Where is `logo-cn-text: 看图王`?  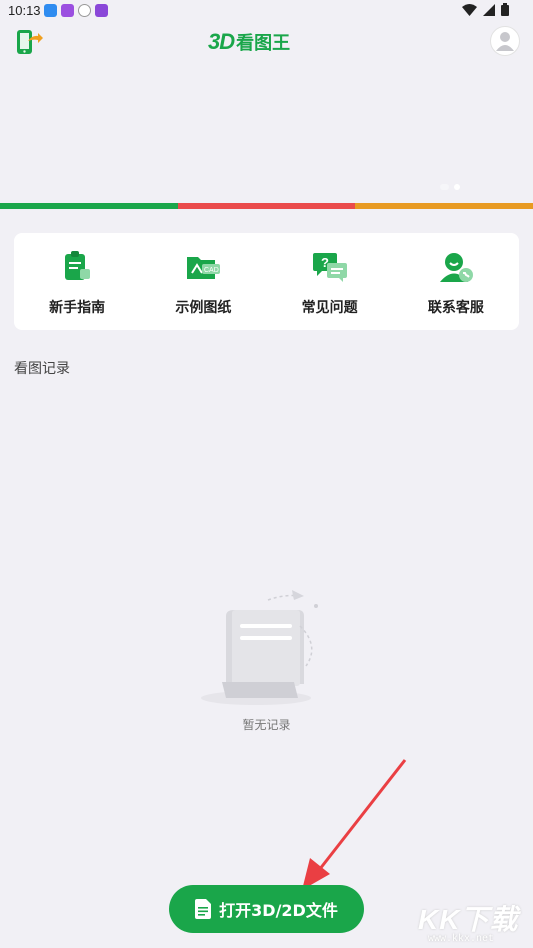
logo-cn-text: 看图王 is located at coordinates (263, 43).